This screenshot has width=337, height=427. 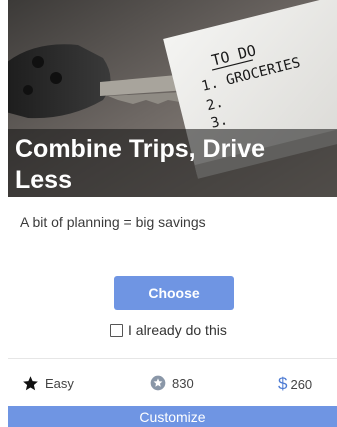 I want to click on points-value: 830, so click(x=183, y=383).